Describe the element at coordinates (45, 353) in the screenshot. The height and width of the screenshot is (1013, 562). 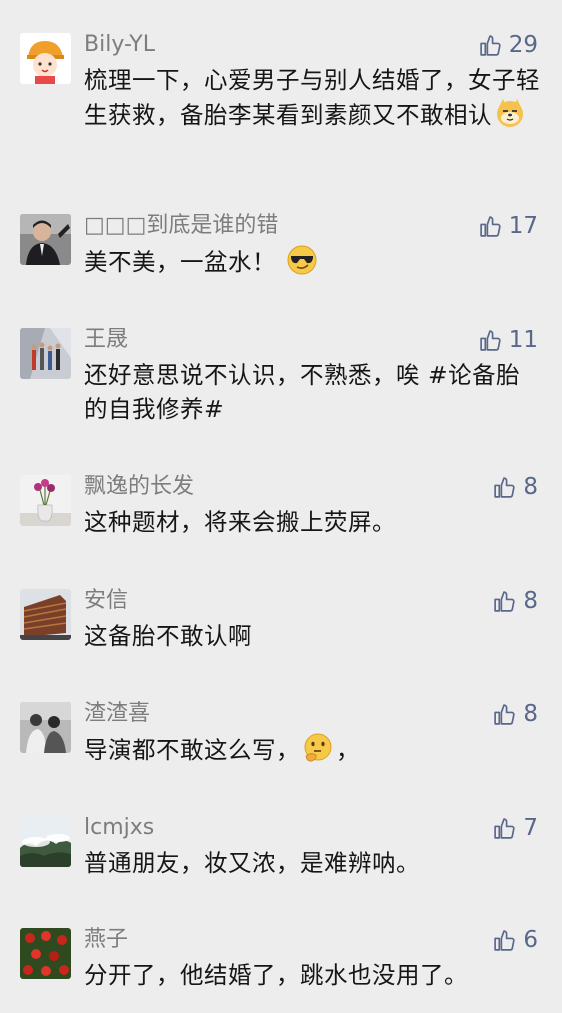
I see `group-photo-avatar` at that location.